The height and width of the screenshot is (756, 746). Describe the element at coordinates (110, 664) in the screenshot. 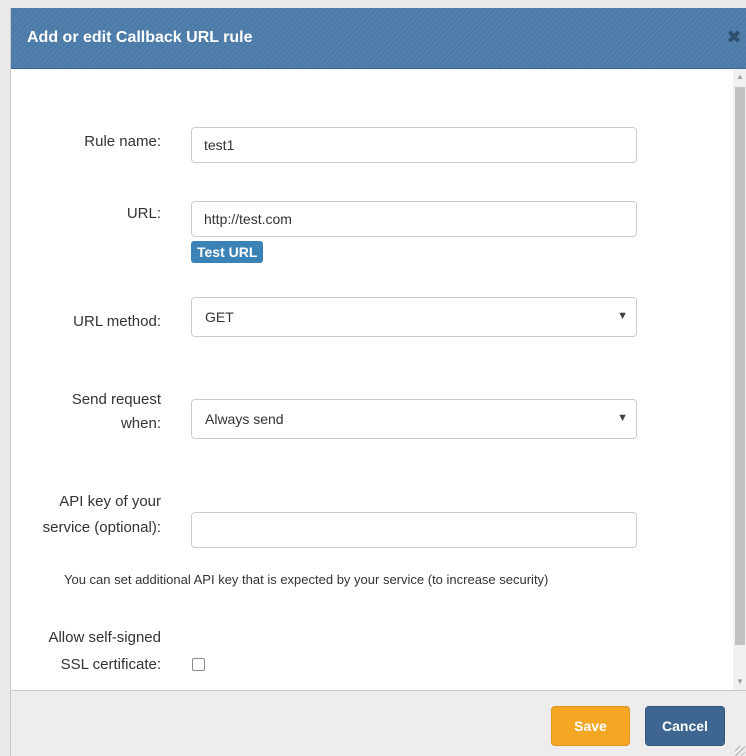

I see `self-signed-label-line2: SSL certificate:` at that location.